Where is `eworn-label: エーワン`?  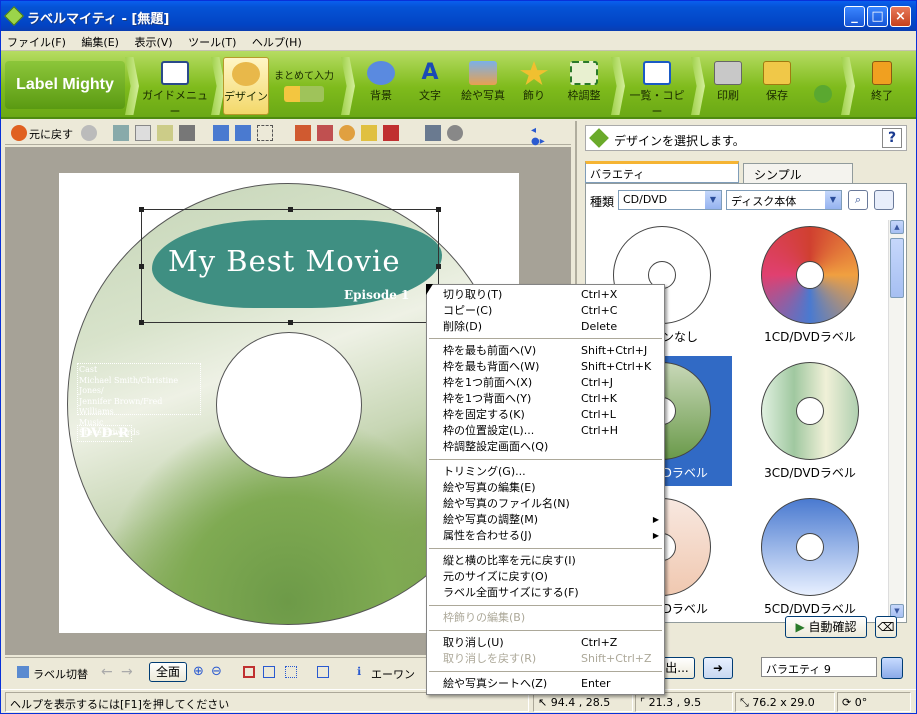
eworn-label: エーワン is located at coordinates (393, 674).